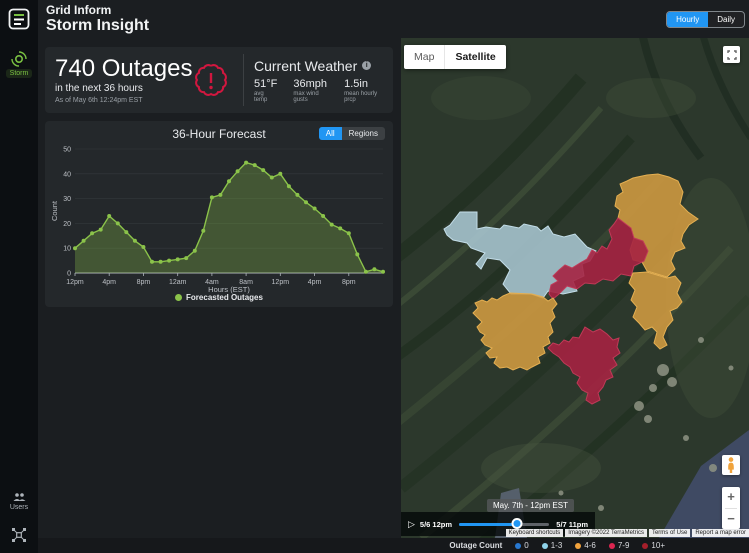  I want to click on timeline-track, so click(504, 523).